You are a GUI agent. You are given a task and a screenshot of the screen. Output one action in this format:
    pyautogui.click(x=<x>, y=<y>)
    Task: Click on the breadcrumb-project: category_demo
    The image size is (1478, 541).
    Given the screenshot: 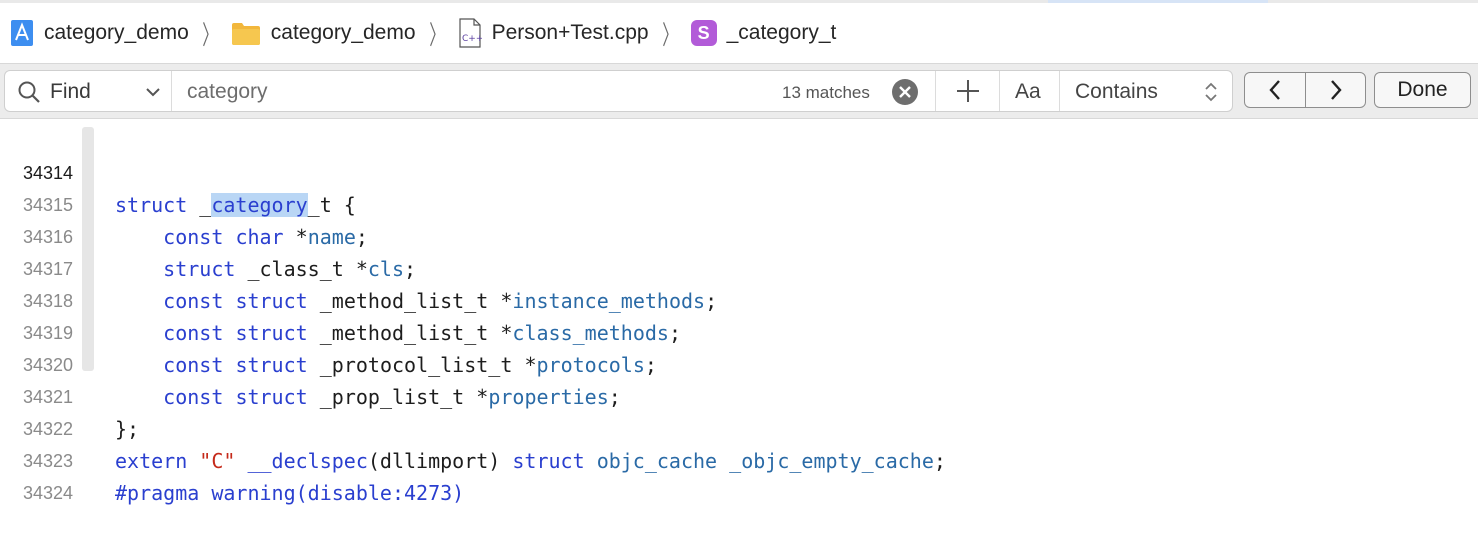 What is the action you would take?
    pyautogui.click(x=94, y=33)
    